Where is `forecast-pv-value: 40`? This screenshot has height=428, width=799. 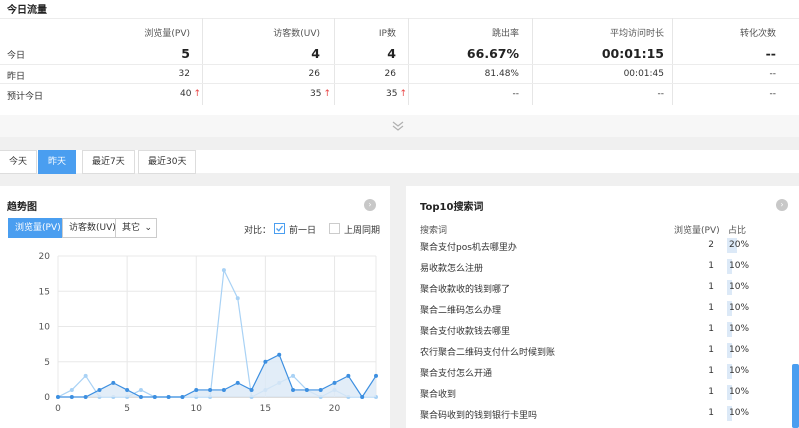 forecast-pv-value: 40 is located at coordinates (186, 94).